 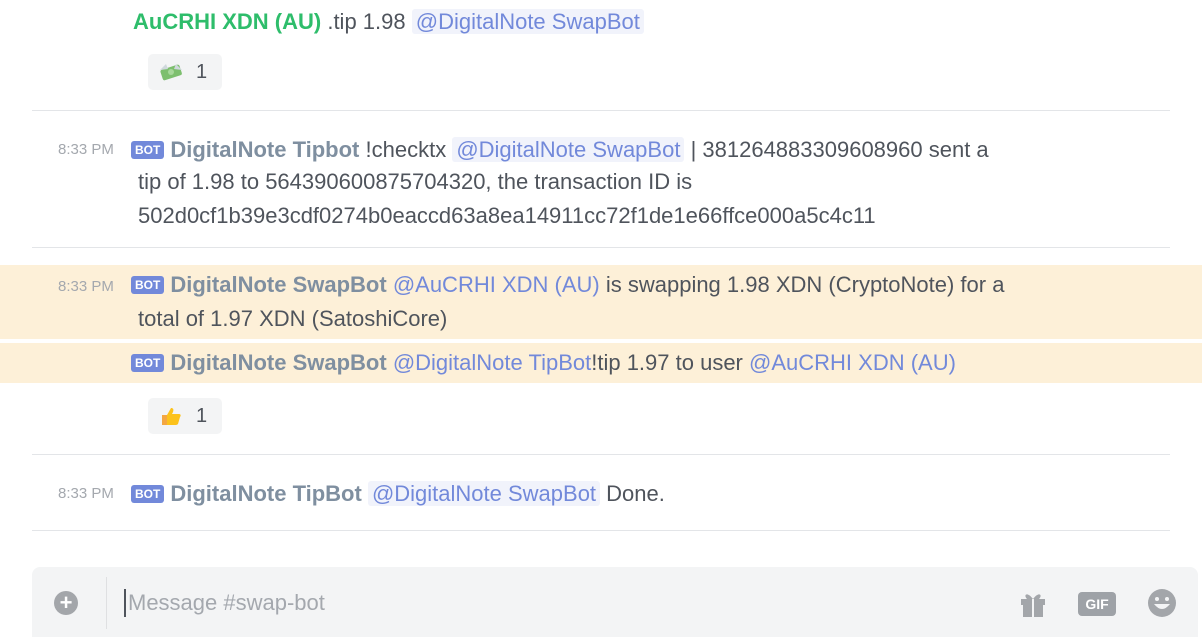 What do you see at coordinates (265, 493) in the screenshot?
I see `message-author: DigitalNote TipBot` at bounding box center [265, 493].